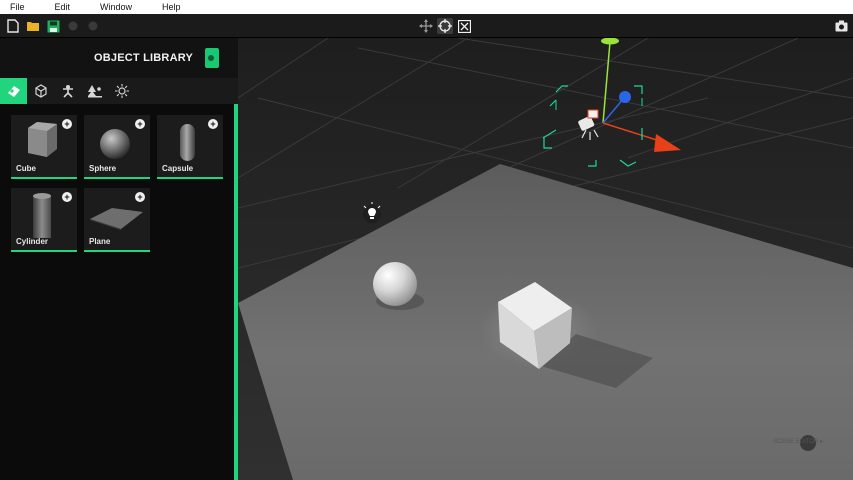  I want to click on add-cylinder-button: +, so click(67, 197).